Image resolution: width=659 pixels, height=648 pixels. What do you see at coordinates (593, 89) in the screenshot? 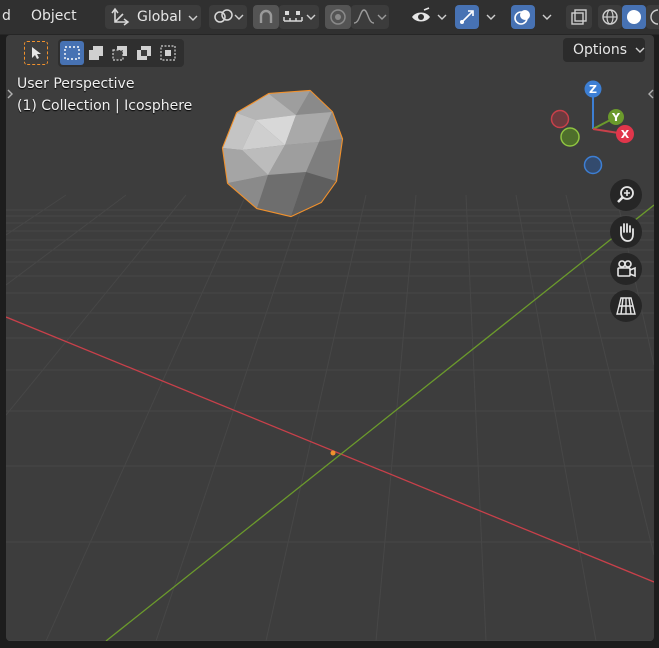
I see `gizmo-z-label: Z` at bounding box center [593, 89].